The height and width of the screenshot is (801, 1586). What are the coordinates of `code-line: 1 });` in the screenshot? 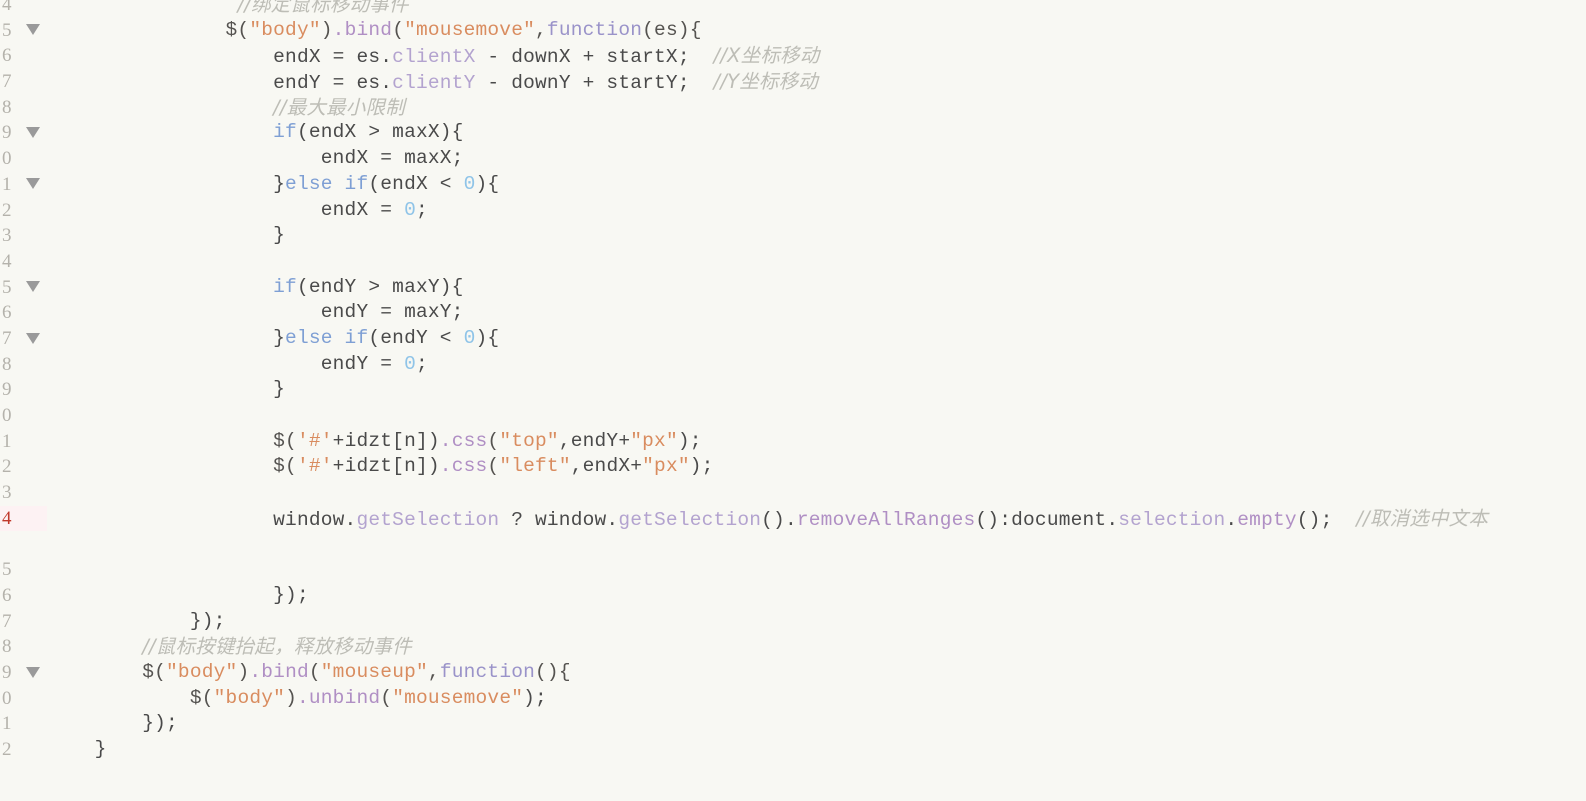 It's located at (793, 724).